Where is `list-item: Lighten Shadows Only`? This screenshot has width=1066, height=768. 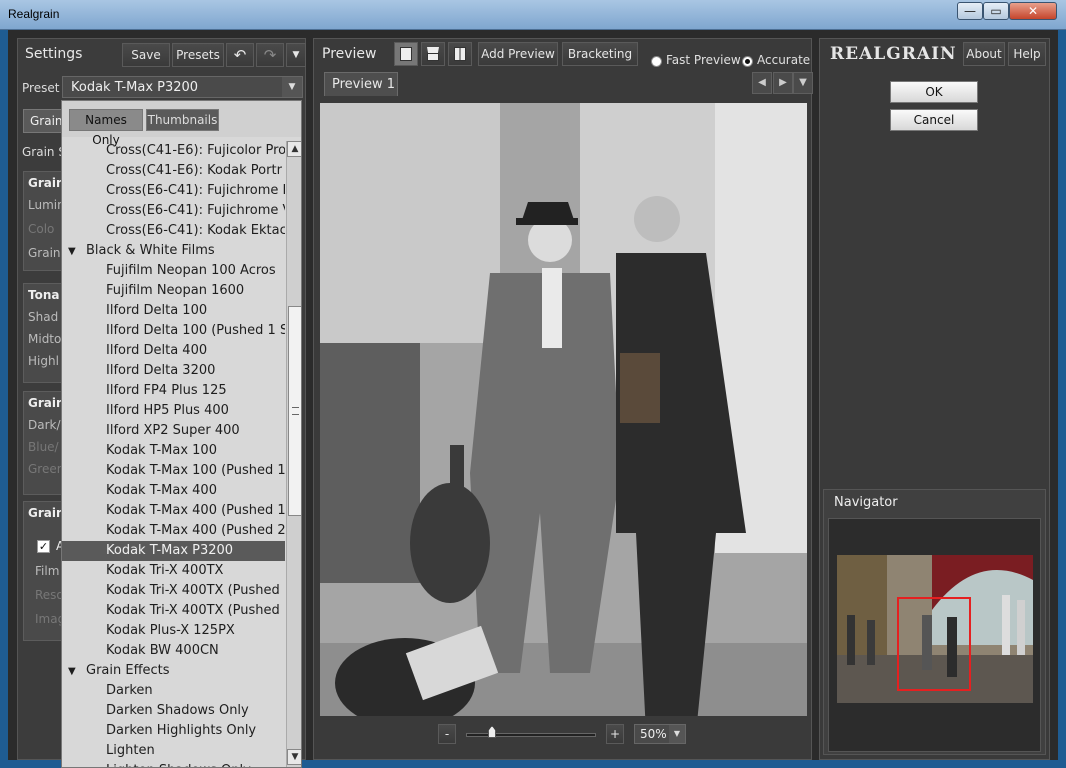
list-item: Lighten Shadows Only is located at coordinates (173, 764).